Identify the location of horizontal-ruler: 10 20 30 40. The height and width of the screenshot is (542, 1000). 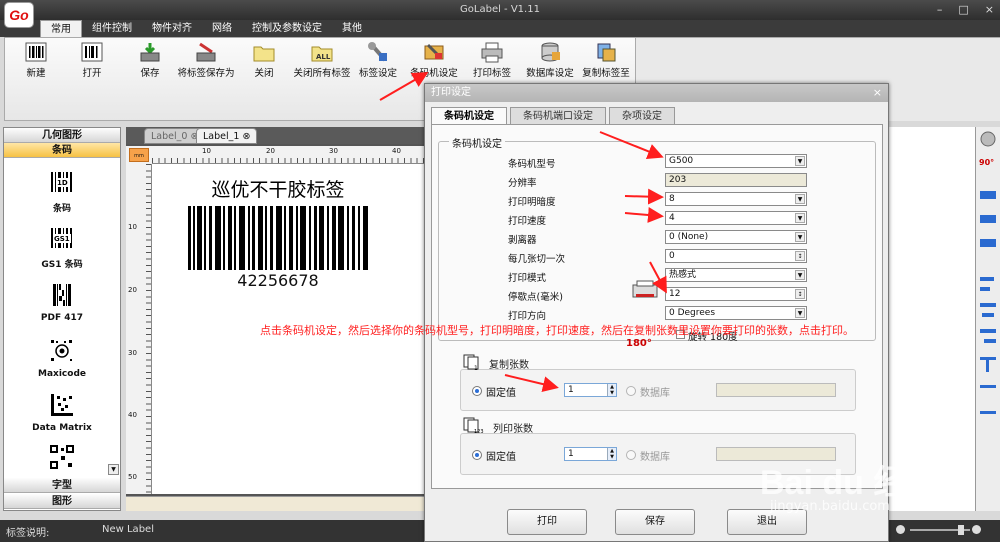
(289, 155).